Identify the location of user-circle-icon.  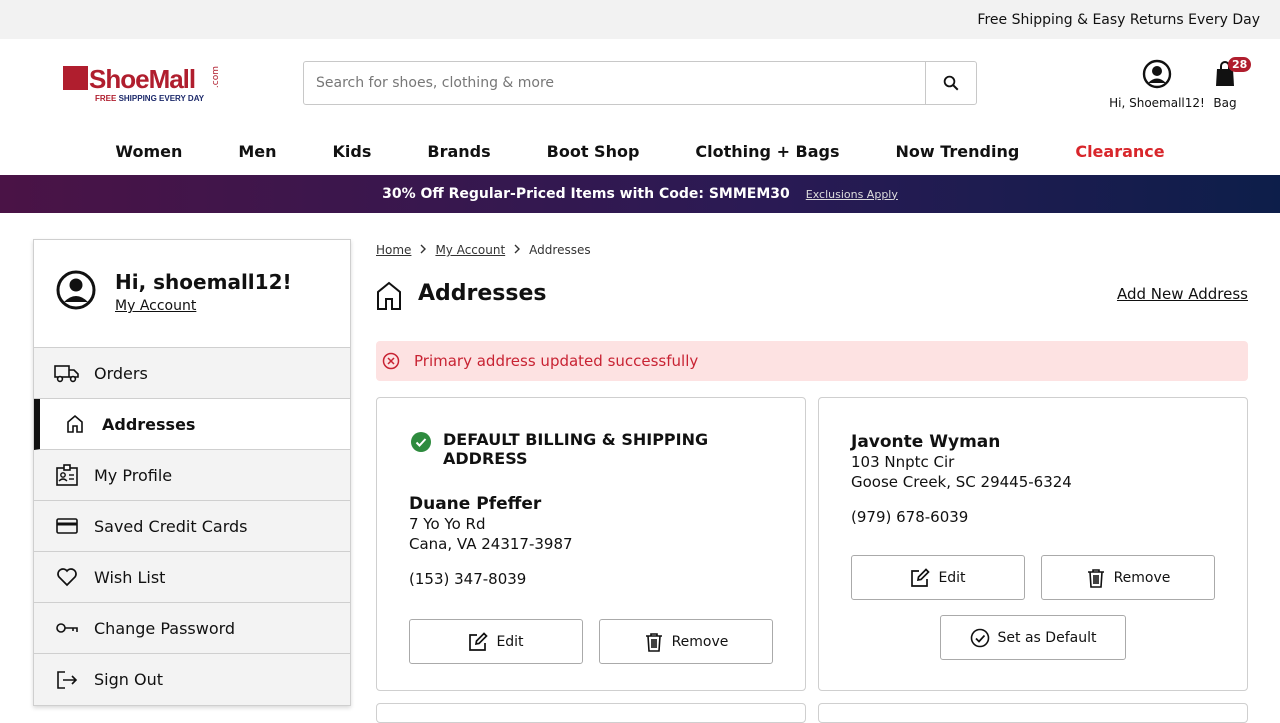
(1157, 74).